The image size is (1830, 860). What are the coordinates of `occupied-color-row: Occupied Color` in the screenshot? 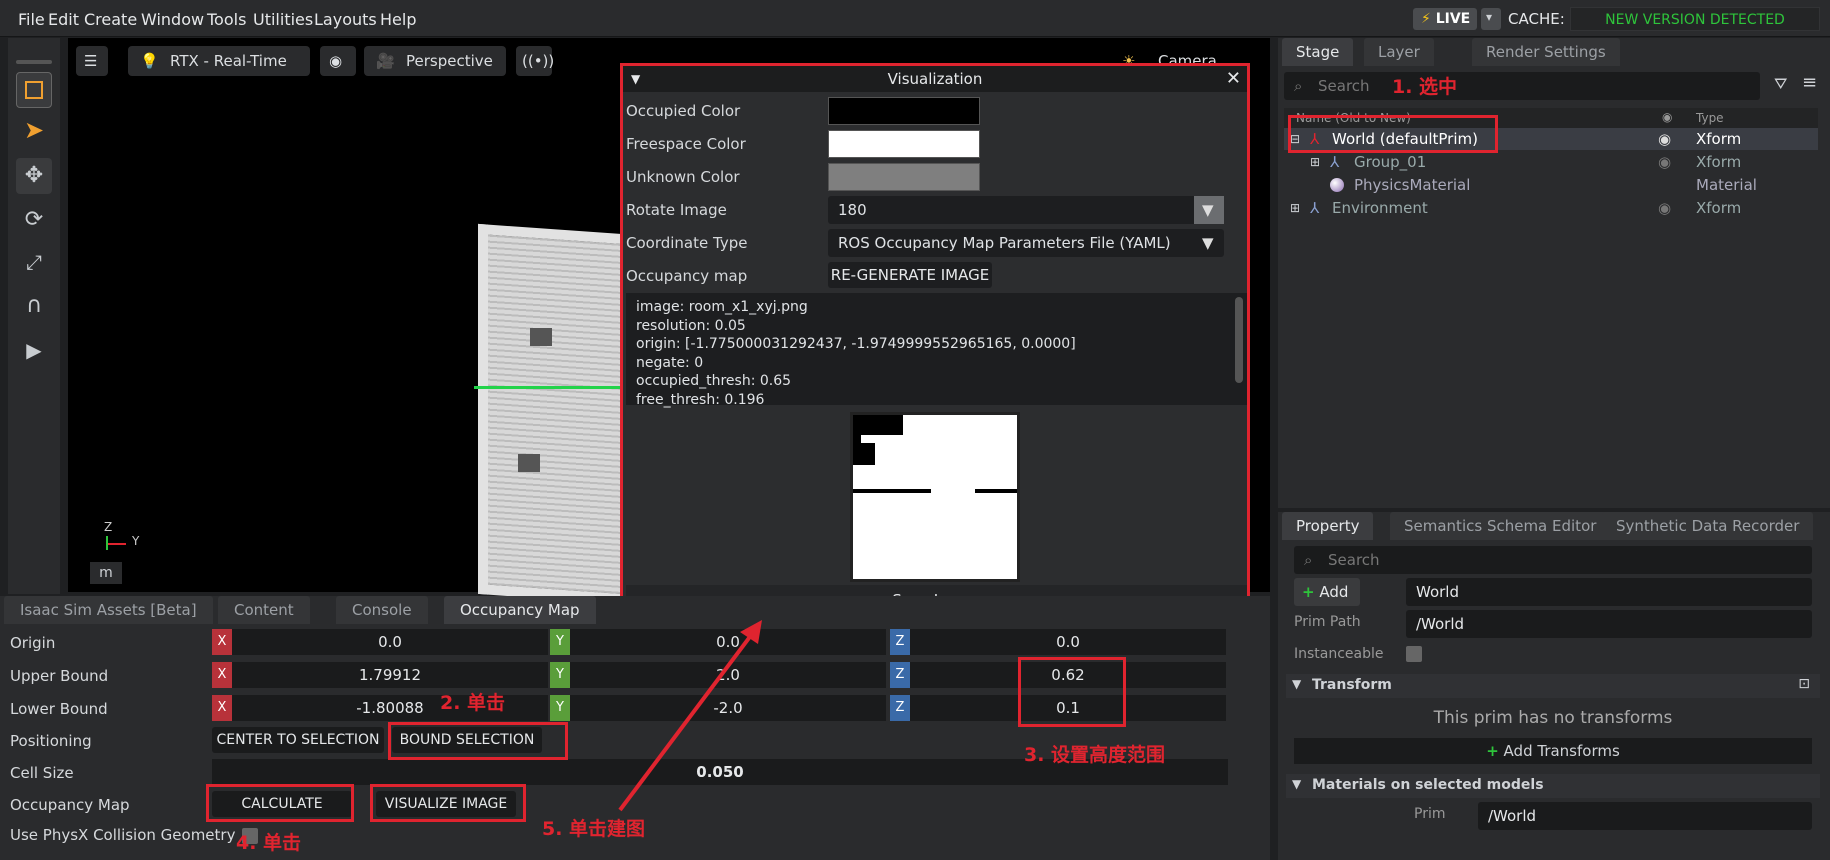 It's located at (935, 110).